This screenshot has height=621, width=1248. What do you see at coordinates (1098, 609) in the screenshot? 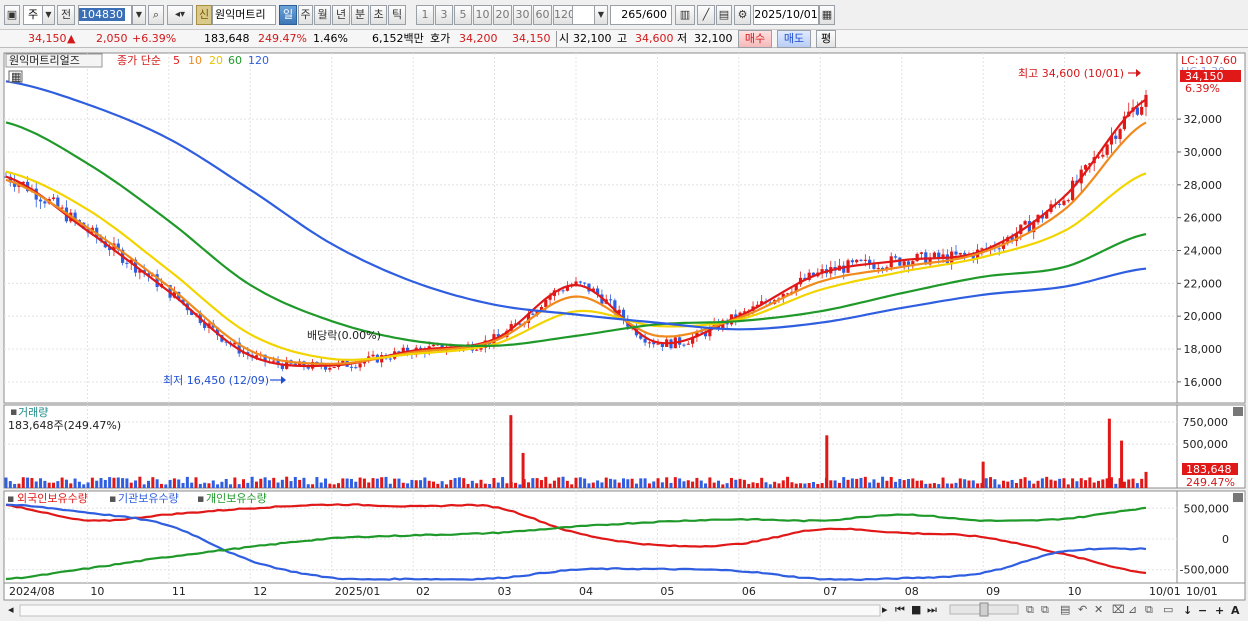
I see `cross-icon: ✕` at bounding box center [1098, 609].